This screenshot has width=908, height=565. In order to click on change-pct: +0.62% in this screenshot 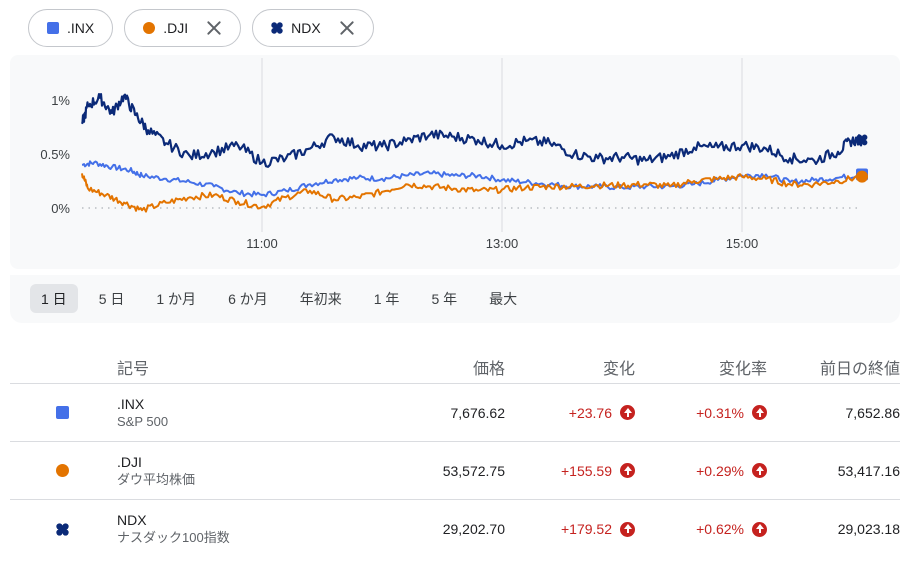, I will do `click(720, 529)`.